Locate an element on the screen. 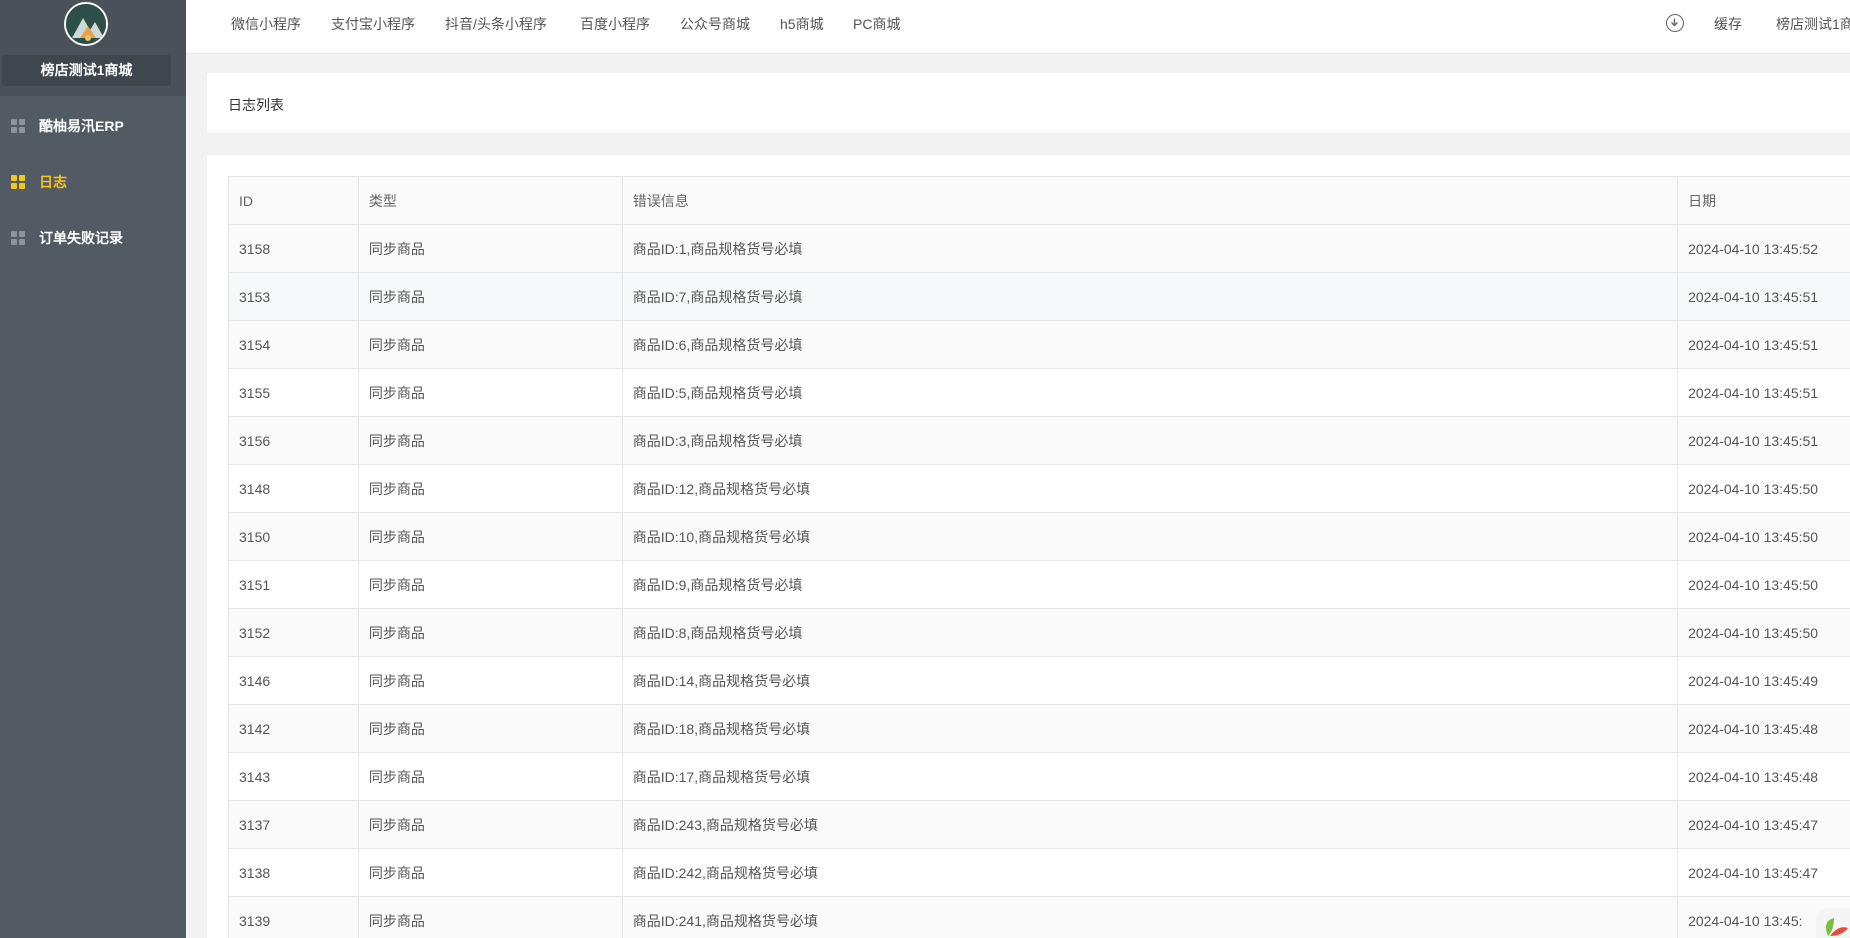 This screenshot has height=938, width=1850. sidebar-item-label: 订单失败记录 is located at coordinates (81, 238).